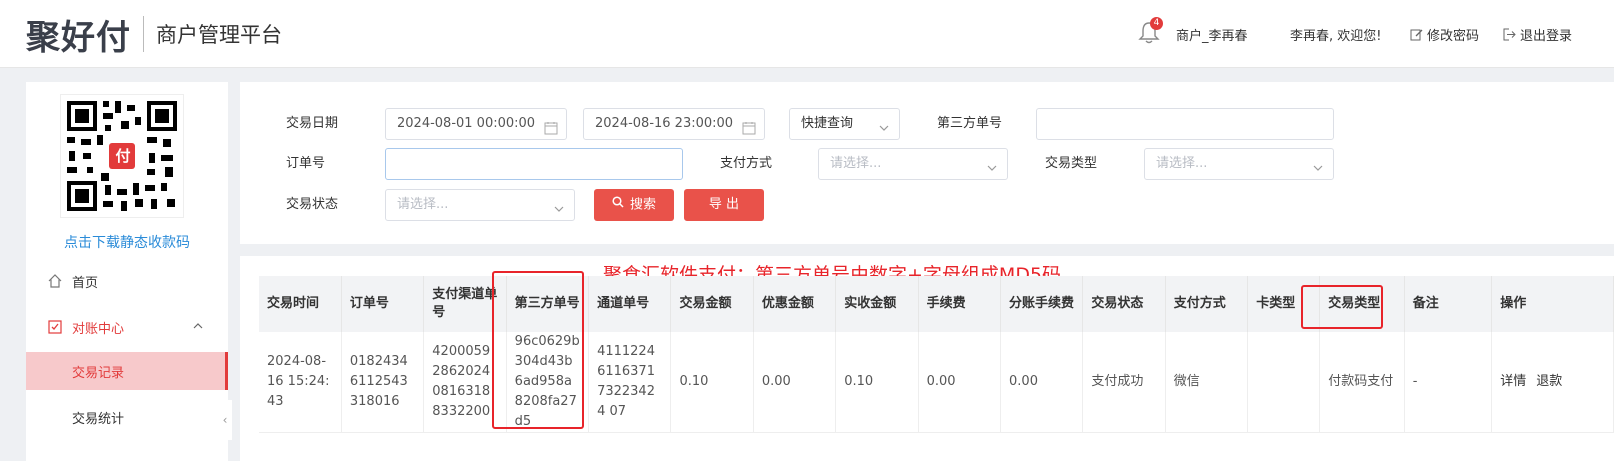  Describe the element at coordinates (312, 204) in the screenshot. I see `status-label: 交易状态` at that location.